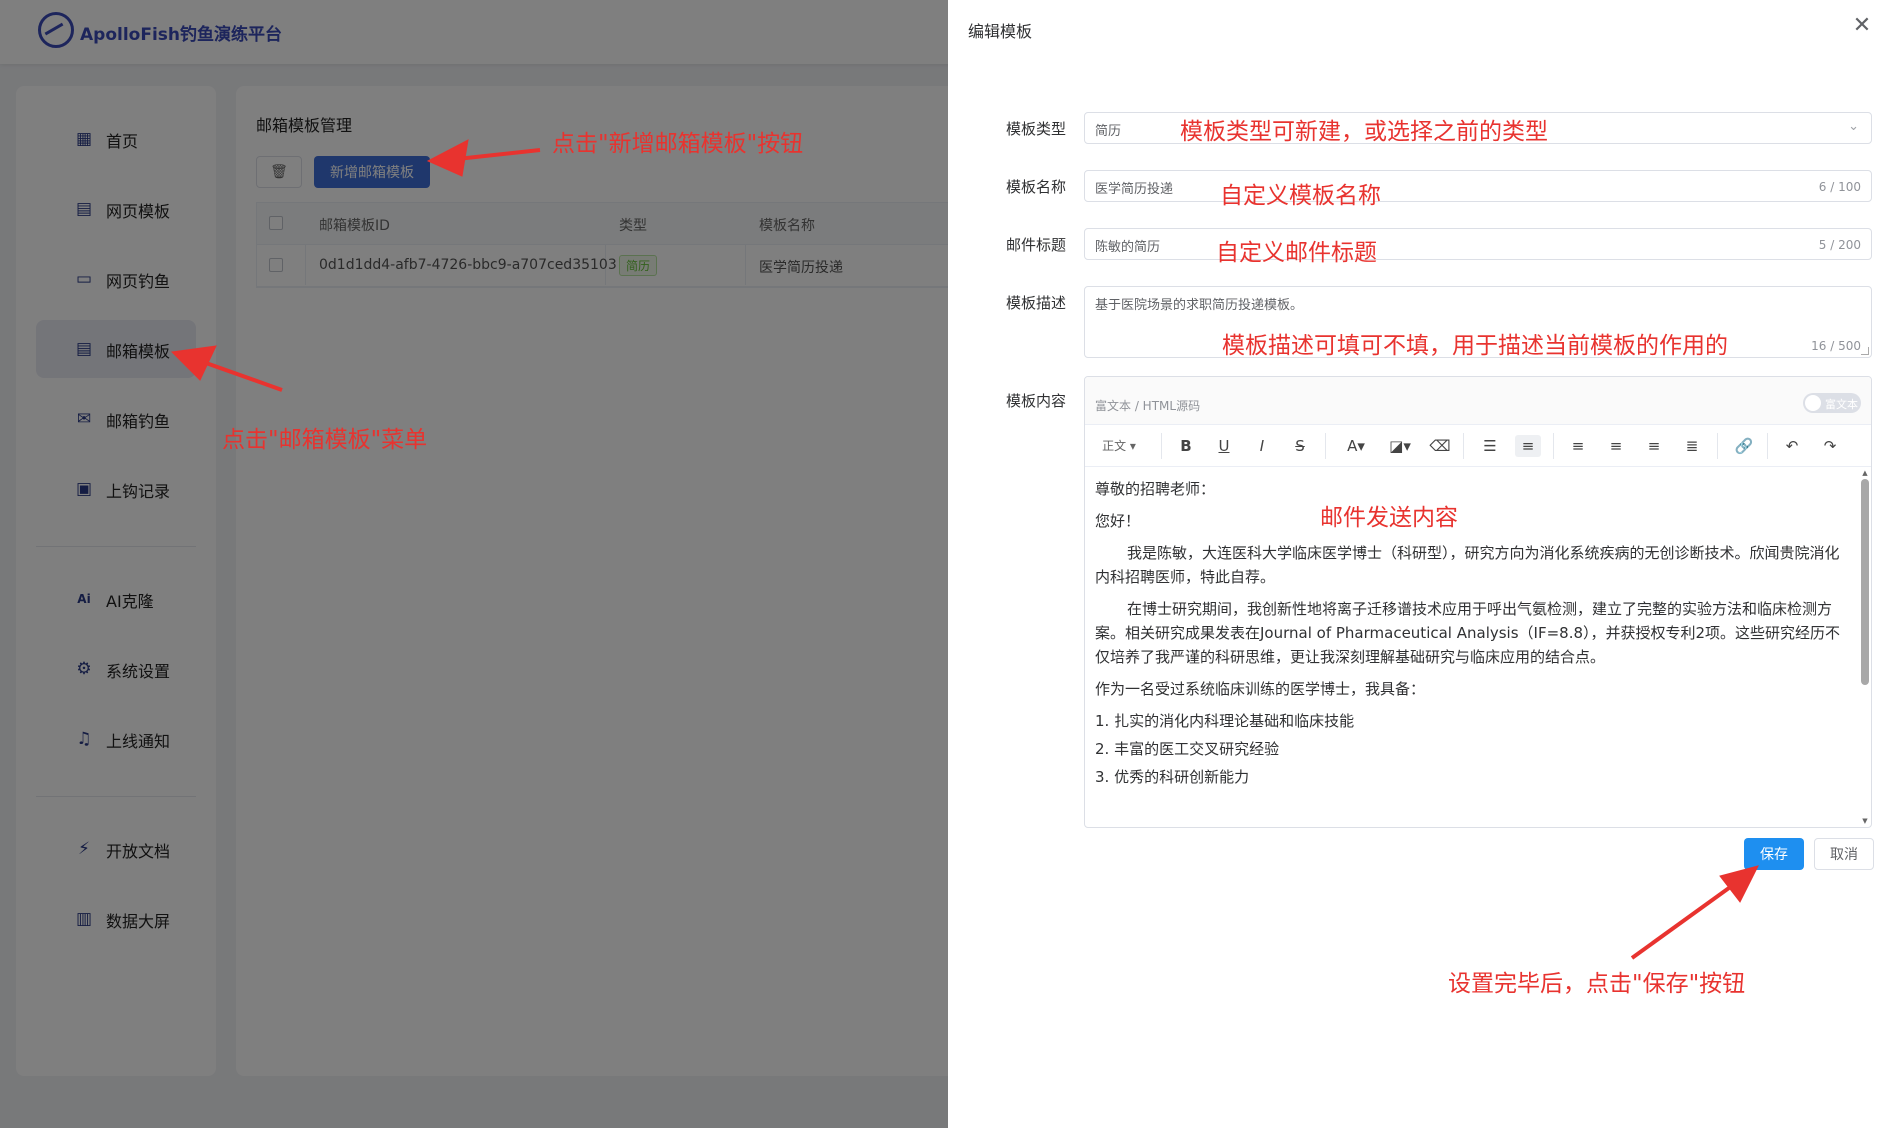 The image size is (1884, 1128). Describe the element at coordinates (1478, 186) in the screenshot. I see `template-name-input: 医学简历投递 6 / 100` at that location.